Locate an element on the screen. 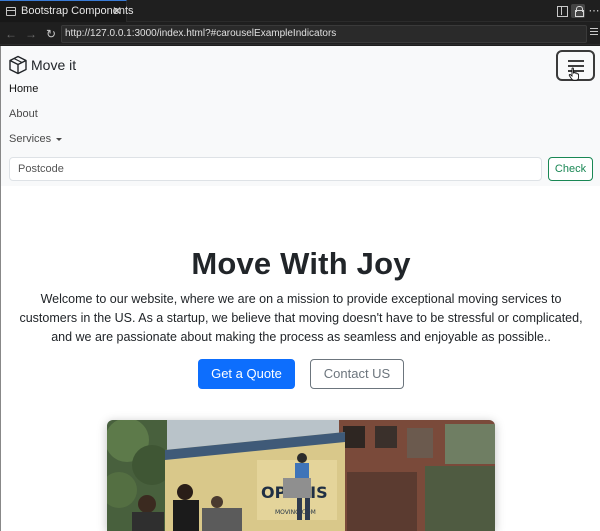 This screenshot has width=600, height=531. hand-pointer-icon is located at coordinates (573, 74).